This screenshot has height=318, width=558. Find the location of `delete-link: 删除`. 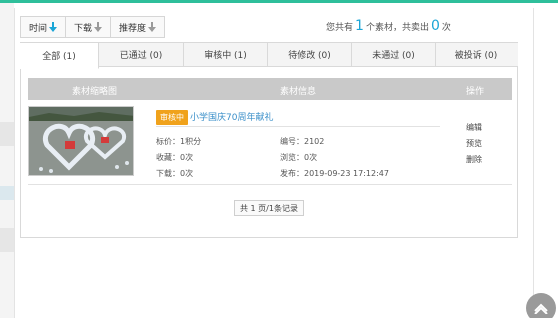

delete-link: 删除 is located at coordinates (474, 159).